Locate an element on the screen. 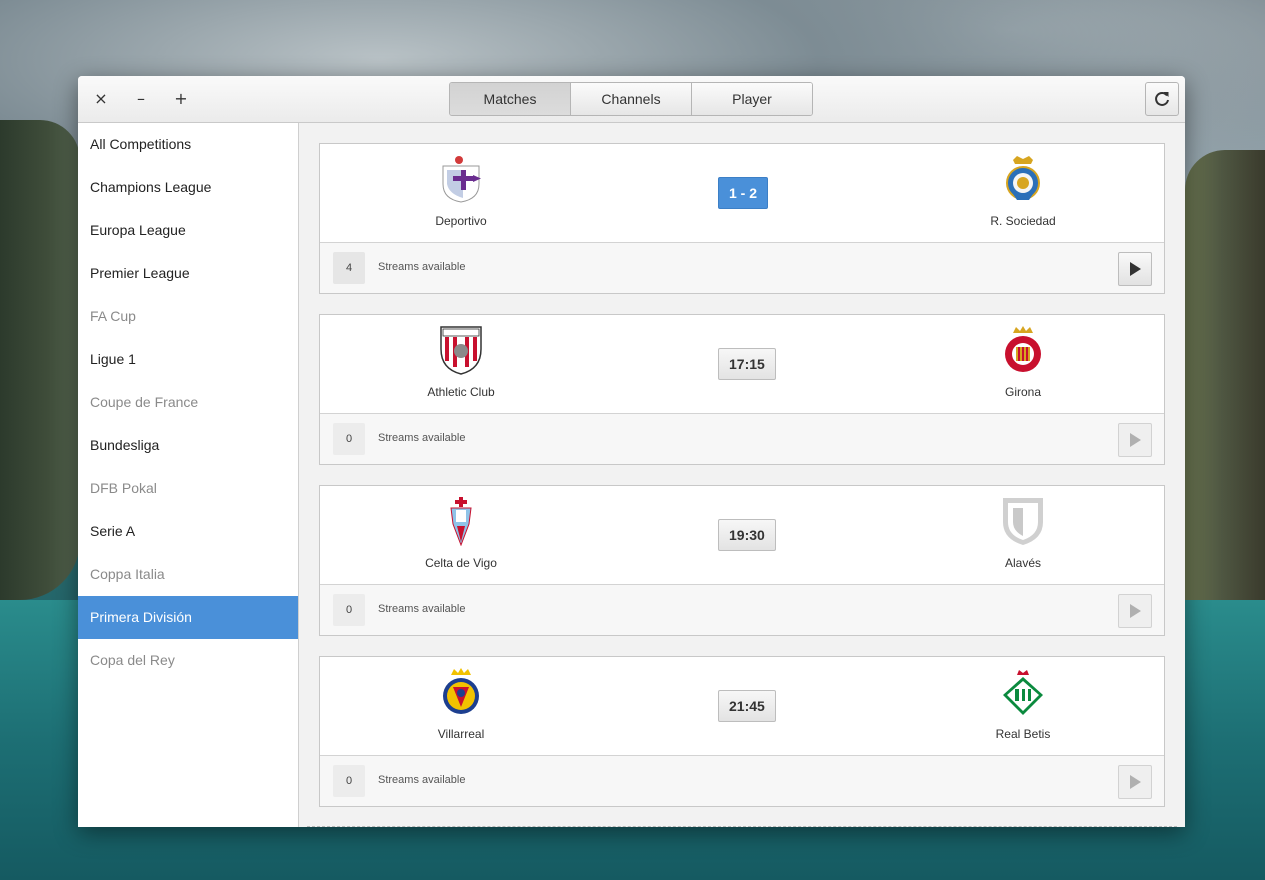 The height and width of the screenshot is (880, 1265). sidebar-item-coppa-italia: Coppa Italia is located at coordinates (188, 574).